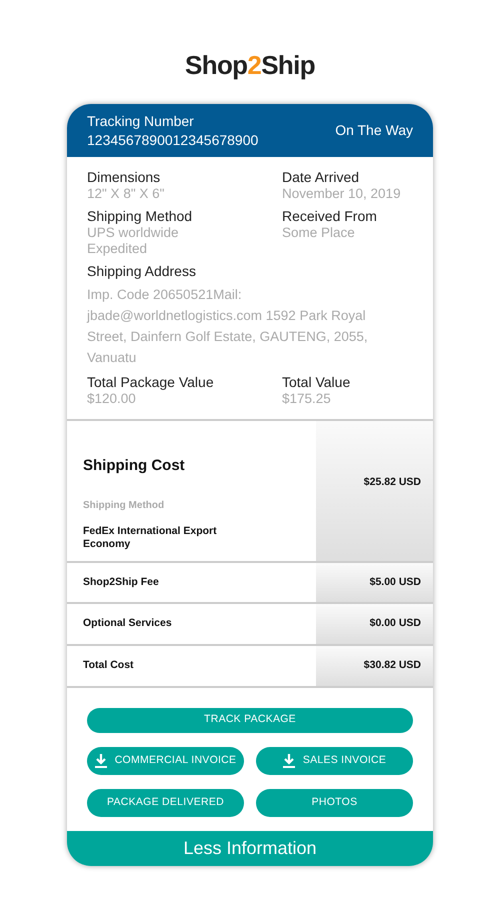 This screenshot has width=500, height=900. What do you see at coordinates (330, 216) in the screenshot?
I see `detail-label: Received From` at bounding box center [330, 216].